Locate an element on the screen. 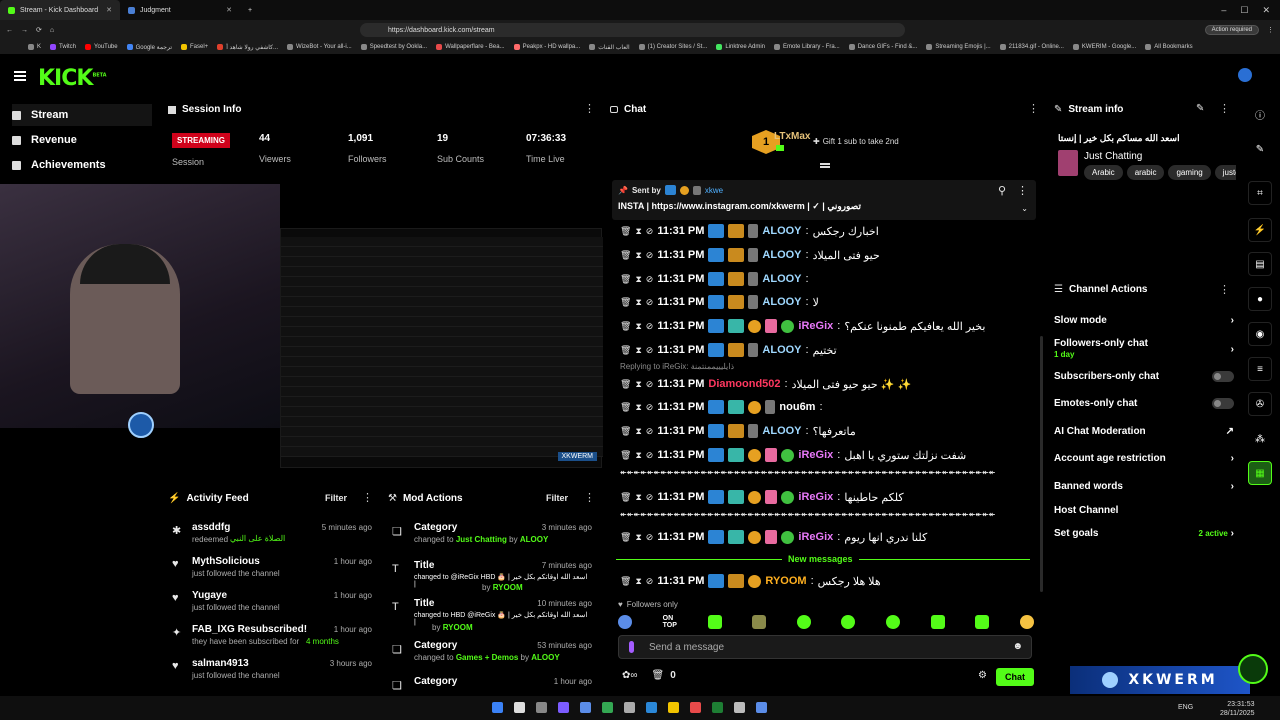 The height and width of the screenshot is (720, 1280). message-username: Diamoond502 is located at coordinates (744, 384).